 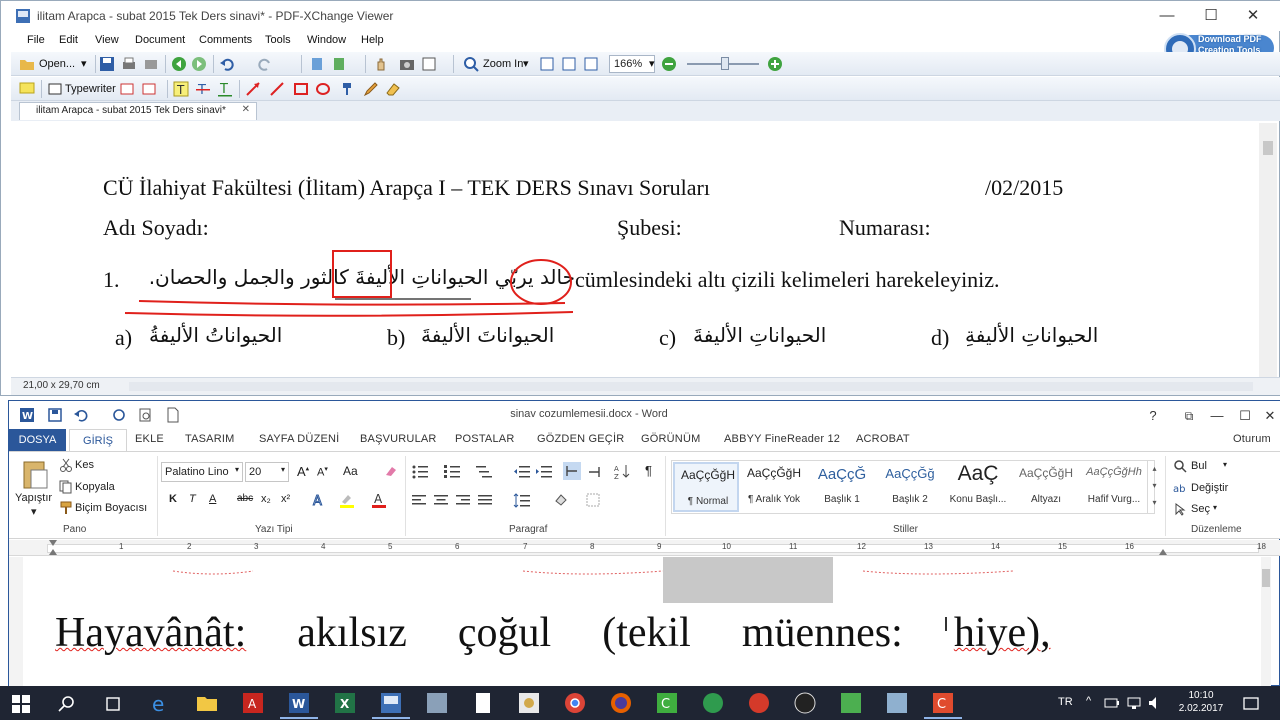 What do you see at coordinates (463, 500) in the screenshot?
I see `align-right-icon` at bounding box center [463, 500].